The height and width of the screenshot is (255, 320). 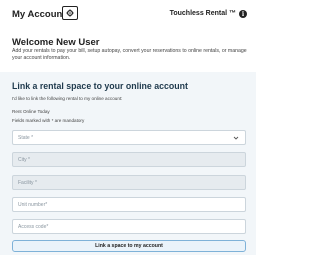 What do you see at coordinates (236, 138) in the screenshot?
I see `chevron-down-icon` at bounding box center [236, 138].